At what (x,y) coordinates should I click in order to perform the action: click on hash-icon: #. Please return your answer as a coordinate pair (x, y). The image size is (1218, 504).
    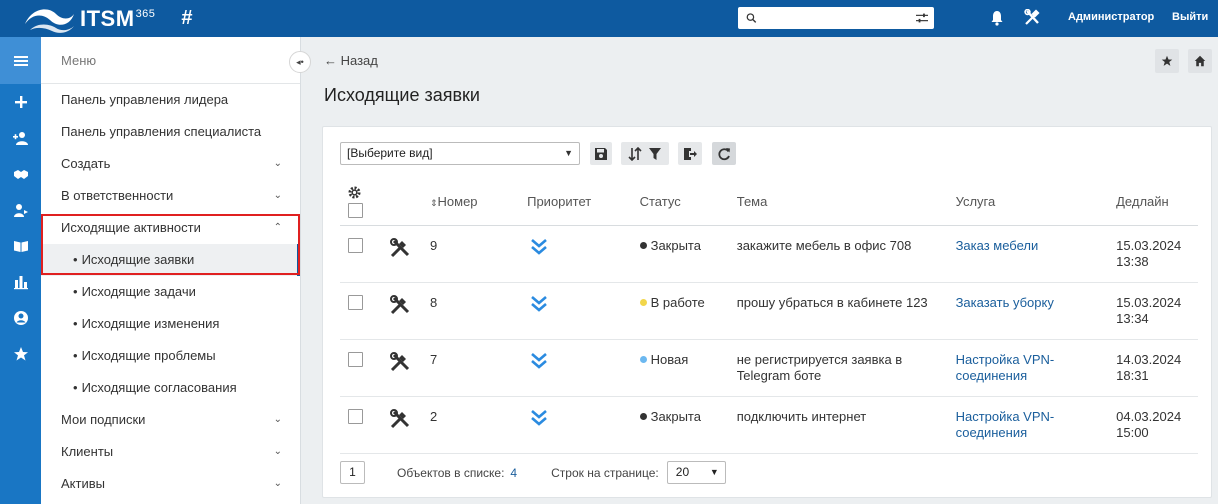
    Looking at the image, I should click on (186, 18).